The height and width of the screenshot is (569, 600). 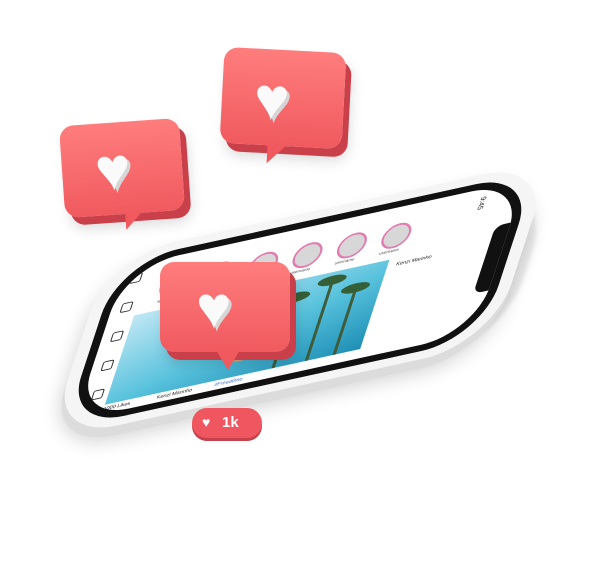 I want to click on profile-icon, so click(x=98, y=394).